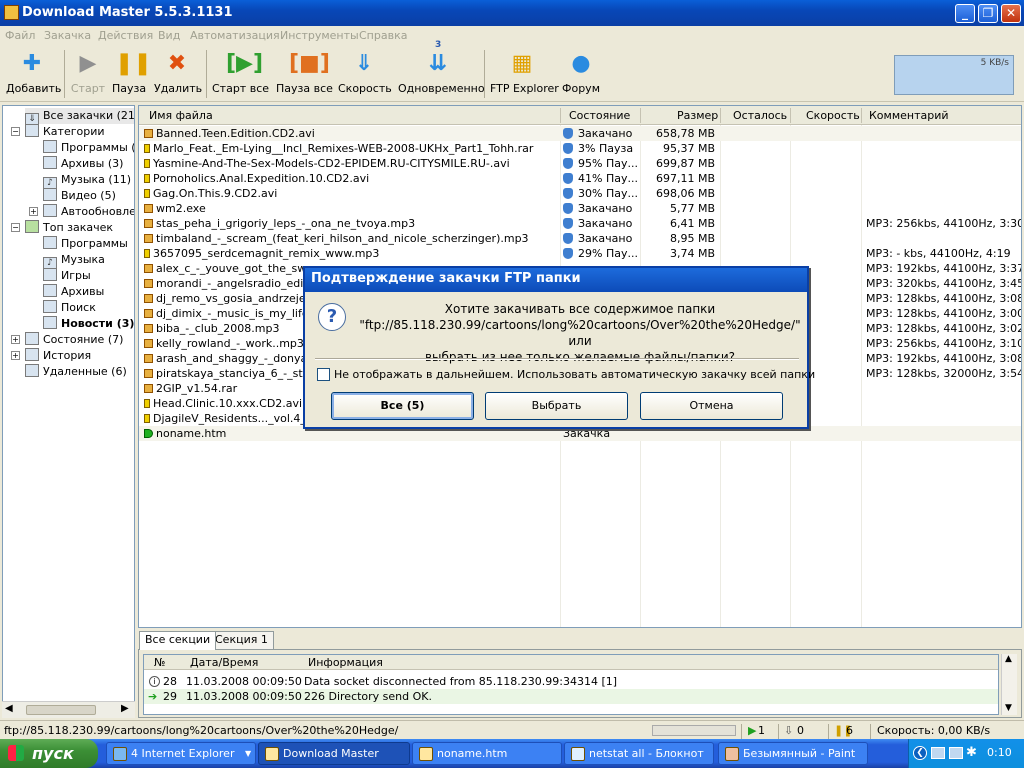  I want to click on column-speed: Скорость, so click(833, 115).